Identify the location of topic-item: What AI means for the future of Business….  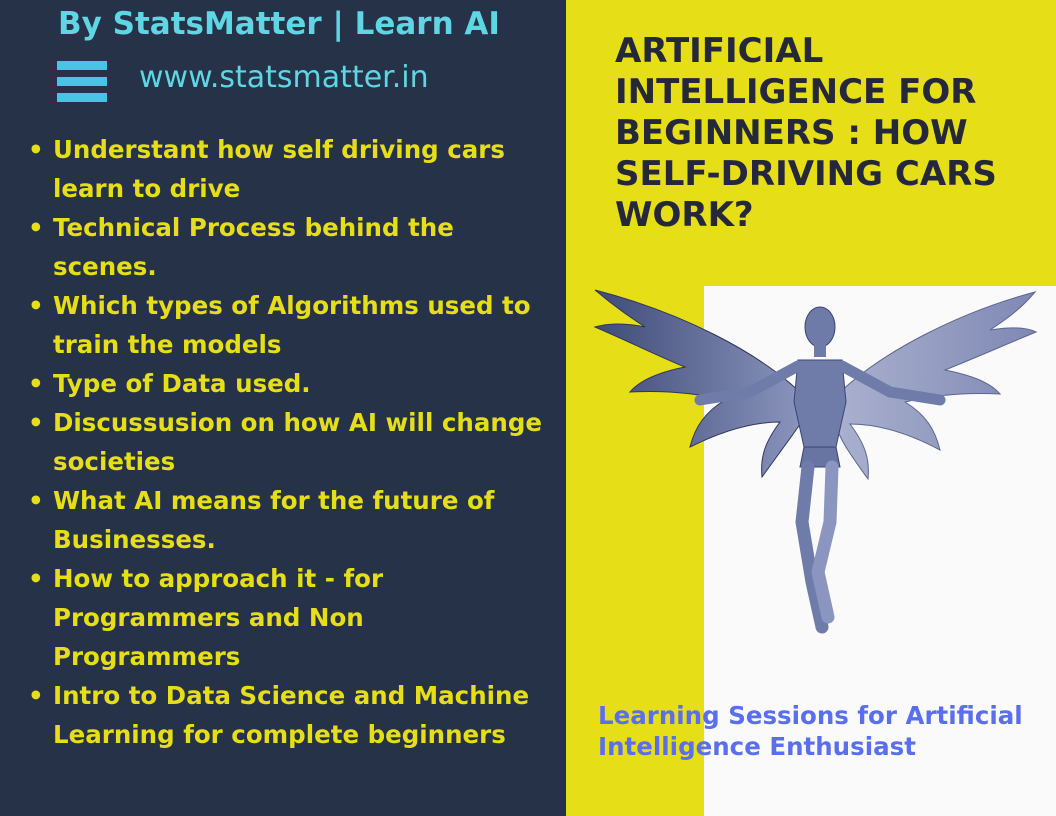
(289, 520).